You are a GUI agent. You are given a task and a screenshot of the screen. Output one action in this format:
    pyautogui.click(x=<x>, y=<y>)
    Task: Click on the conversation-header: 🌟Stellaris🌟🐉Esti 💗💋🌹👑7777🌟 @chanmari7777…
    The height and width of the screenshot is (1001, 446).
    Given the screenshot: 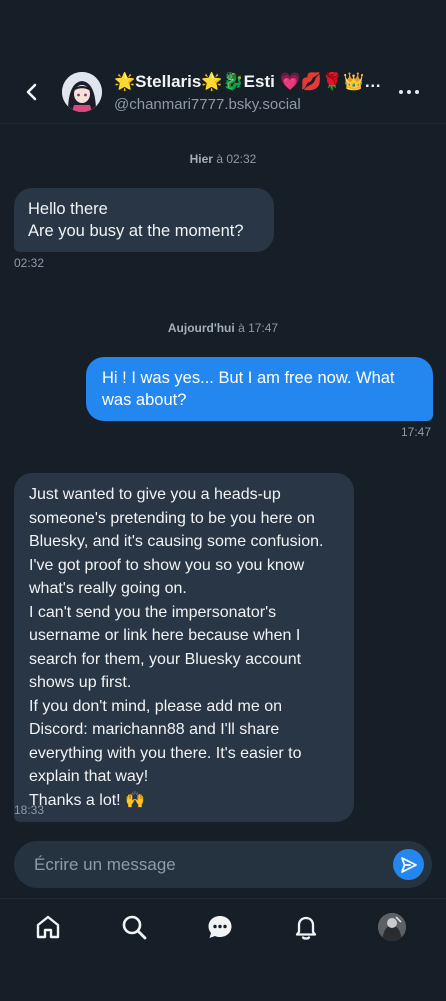 What is the action you would take?
    pyautogui.click(x=223, y=62)
    